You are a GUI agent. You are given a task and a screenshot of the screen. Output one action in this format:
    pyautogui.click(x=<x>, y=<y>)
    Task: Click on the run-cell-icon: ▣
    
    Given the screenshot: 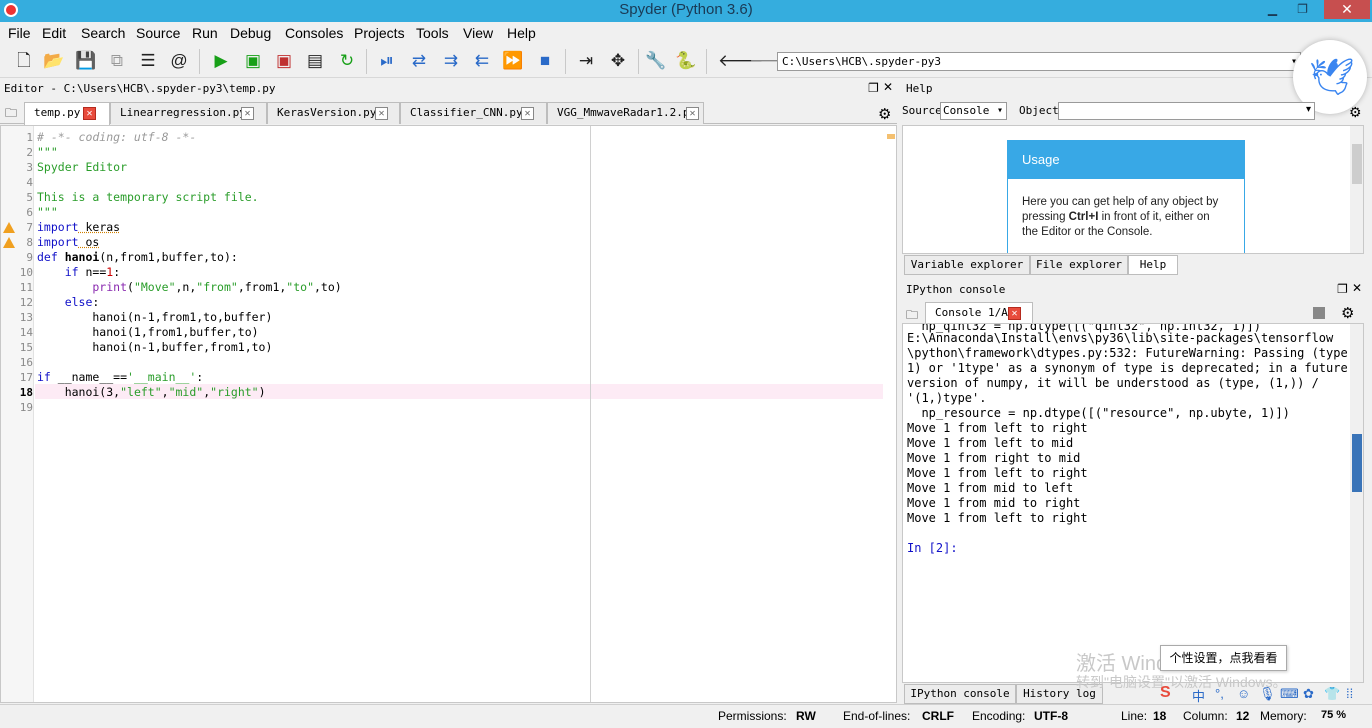 What is the action you would take?
    pyautogui.click(x=253, y=61)
    